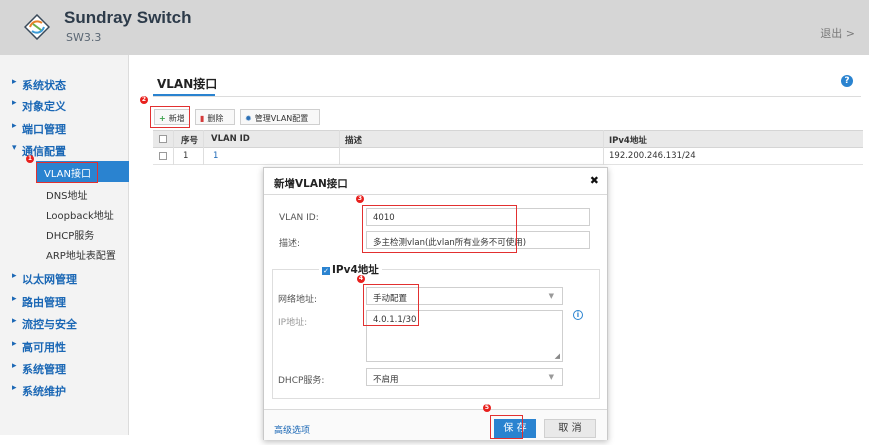  I want to click on sidebar-subitem-arp: ARP地址表配置, so click(81, 254).